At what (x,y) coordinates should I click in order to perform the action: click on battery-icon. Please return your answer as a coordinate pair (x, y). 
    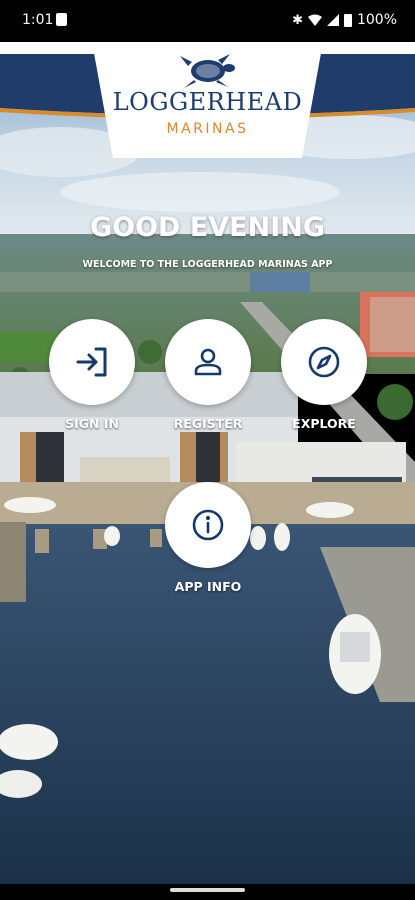
    Looking at the image, I should click on (347, 20).